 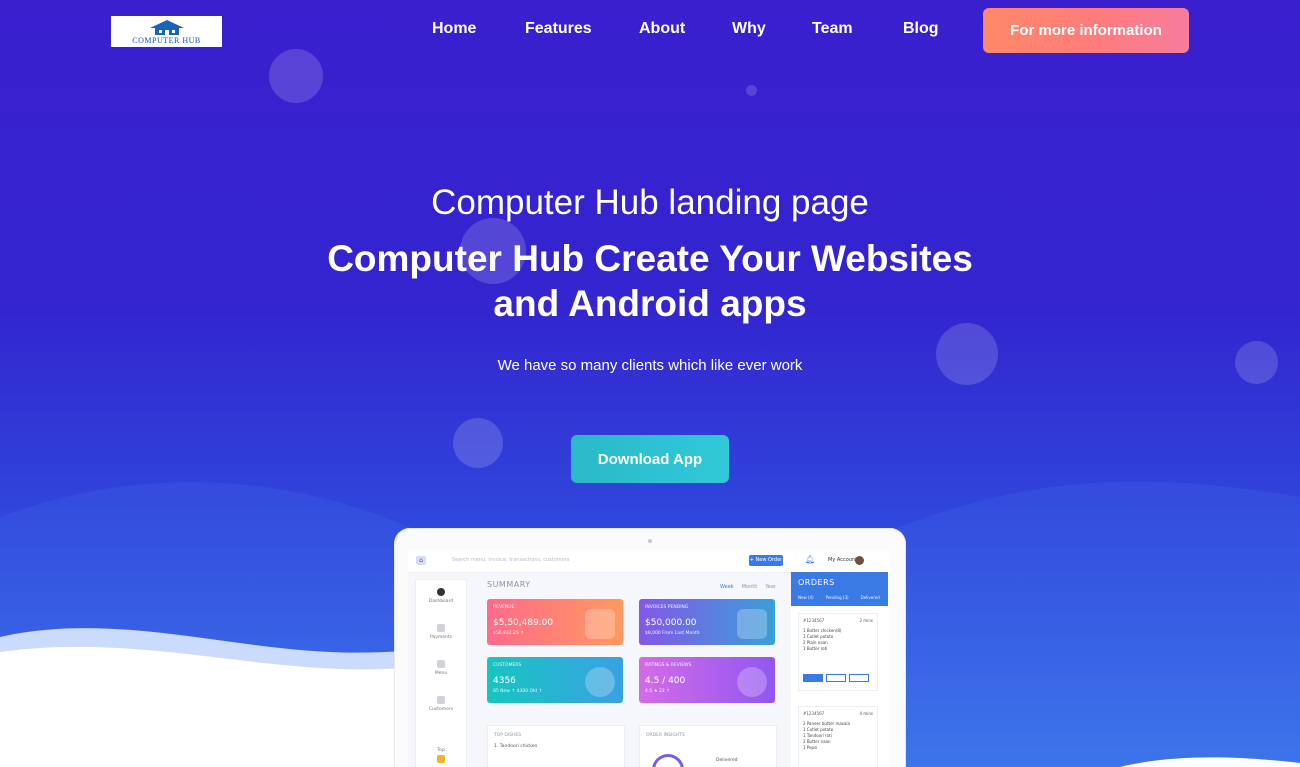 What do you see at coordinates (555, 622) in the screenshot?
I see `revenue-card: REVENUE $5,50,489.00 $50,932.25 ↑` at bounding box center [555, 622].